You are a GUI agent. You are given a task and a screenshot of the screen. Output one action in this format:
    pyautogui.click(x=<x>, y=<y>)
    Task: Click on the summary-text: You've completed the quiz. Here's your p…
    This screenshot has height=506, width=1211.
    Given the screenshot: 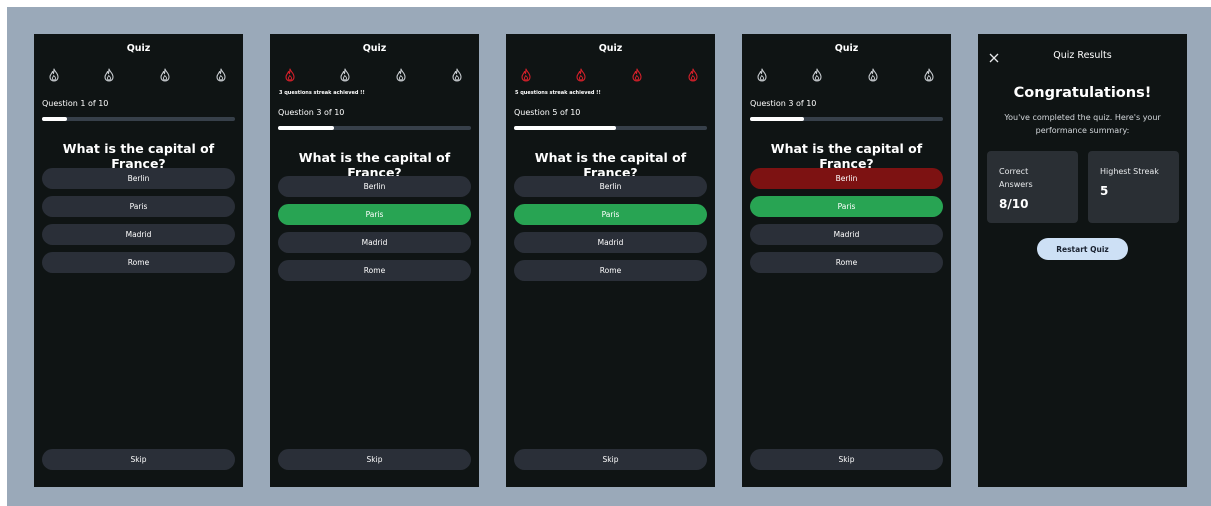 What is the action you would take?
    pyautogui.click(x=1082, y=124)
    